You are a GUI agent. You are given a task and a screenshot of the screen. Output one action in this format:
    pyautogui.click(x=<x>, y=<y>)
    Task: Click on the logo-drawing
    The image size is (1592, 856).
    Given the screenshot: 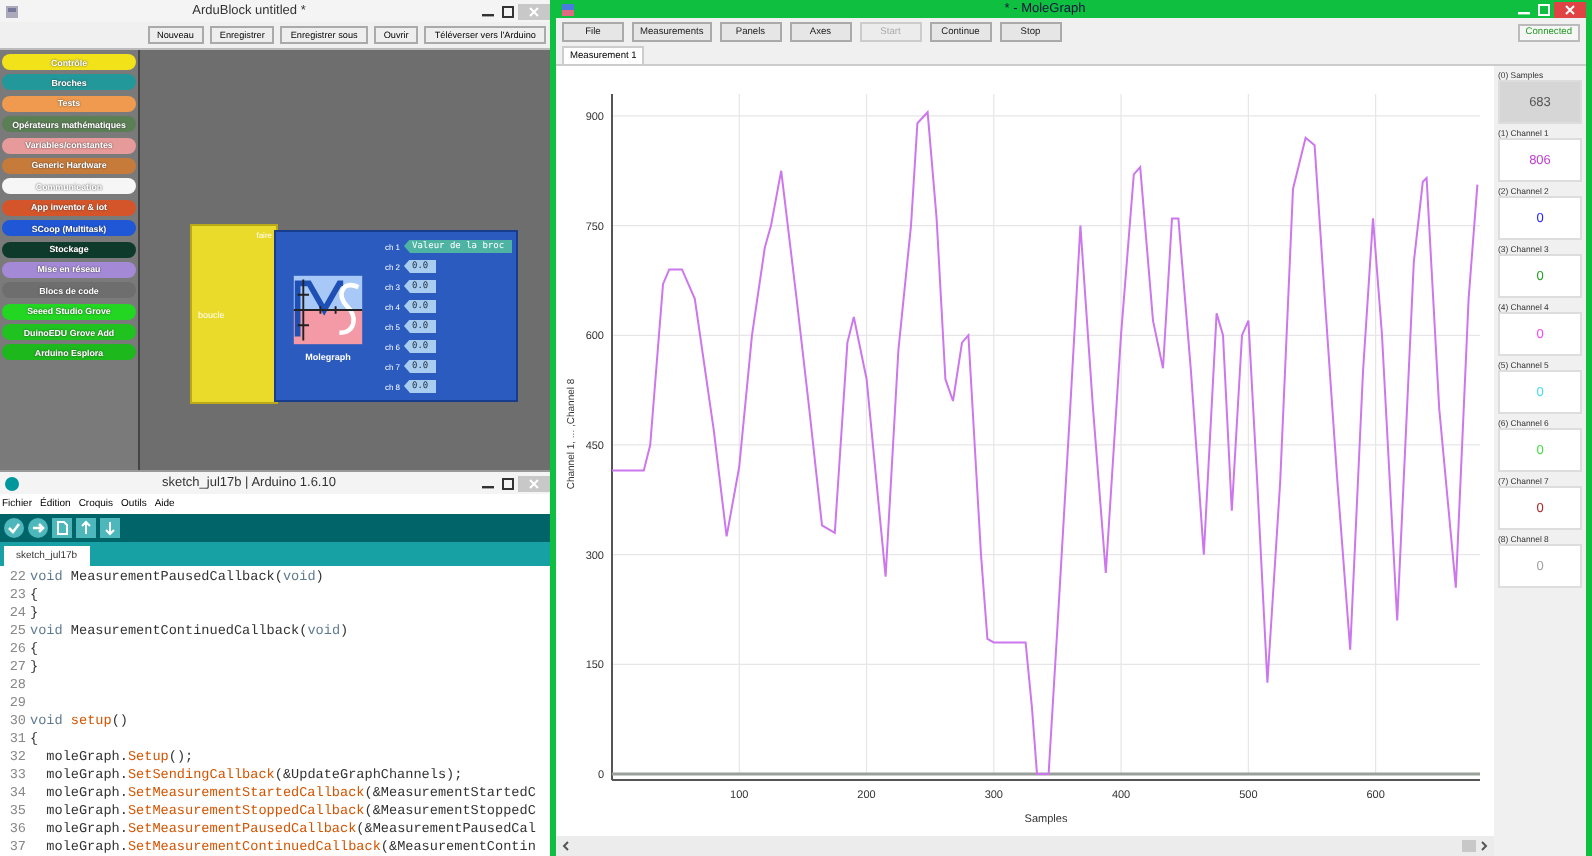 What is the action you would take?
    pyautogui.click(x=328, y=309)
    